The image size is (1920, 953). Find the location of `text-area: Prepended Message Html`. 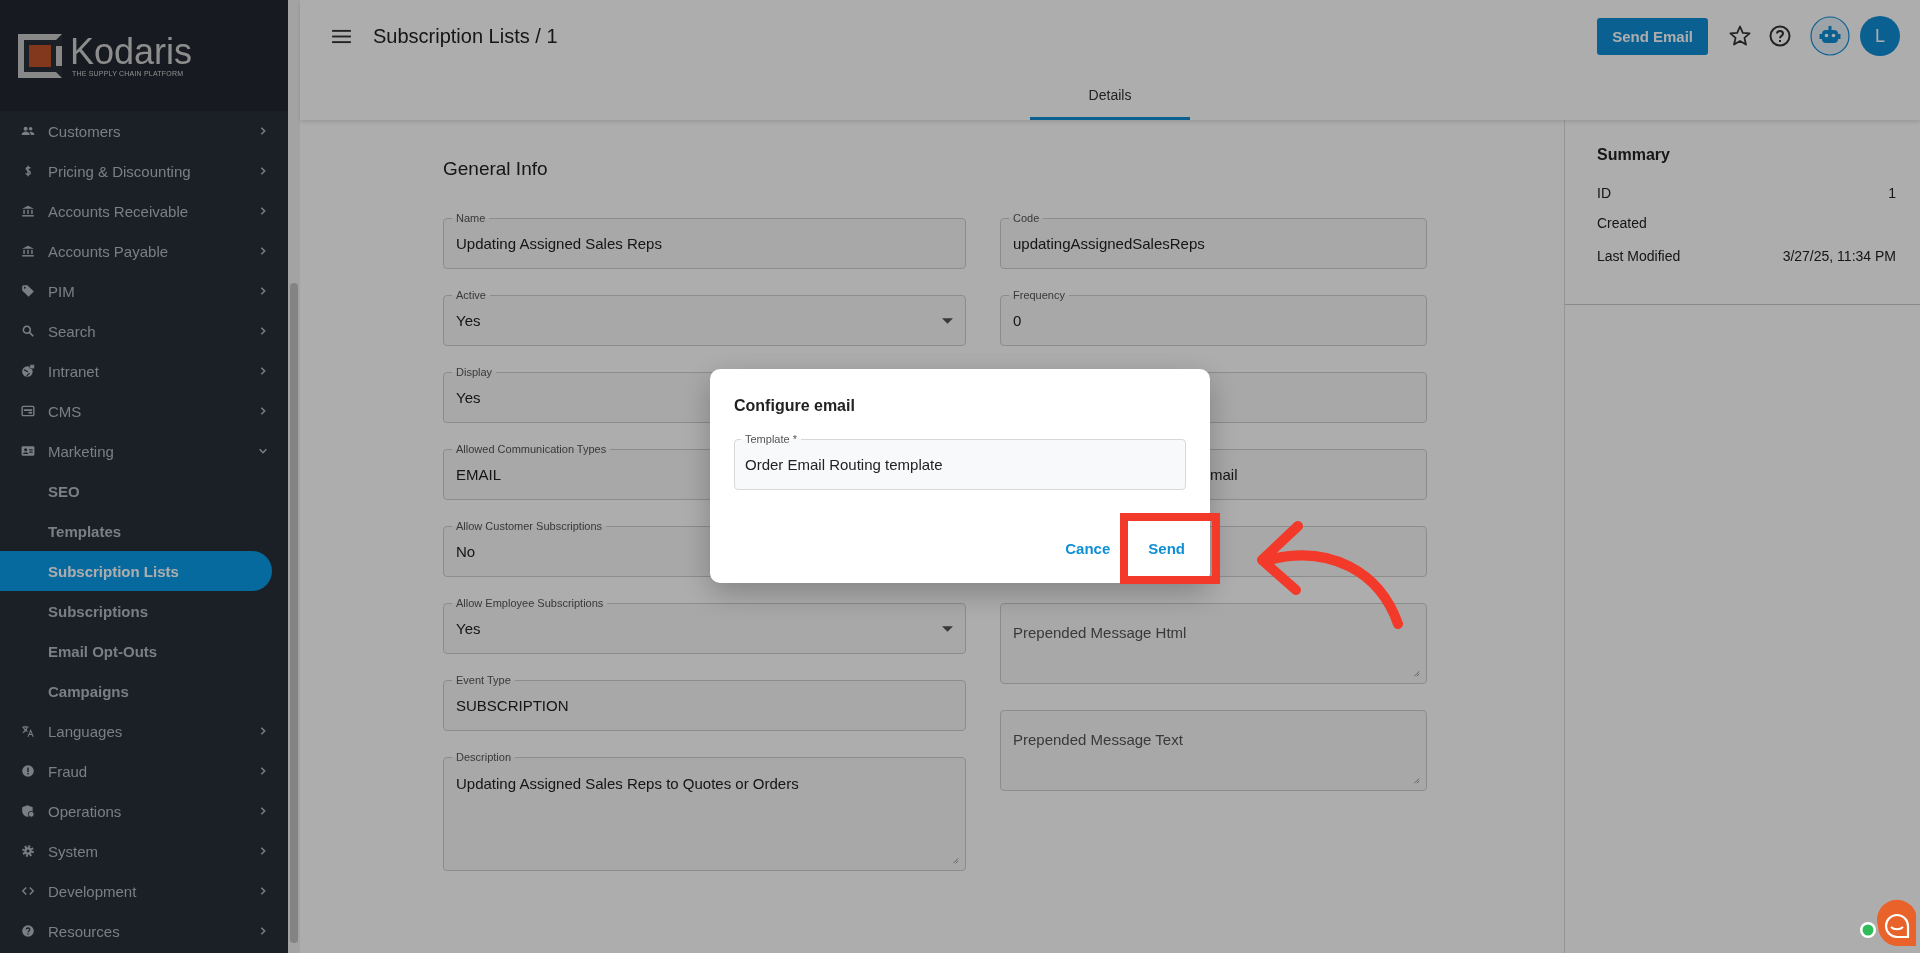

text-area: Prepended Message Html is located at coordinates (1213, 643).